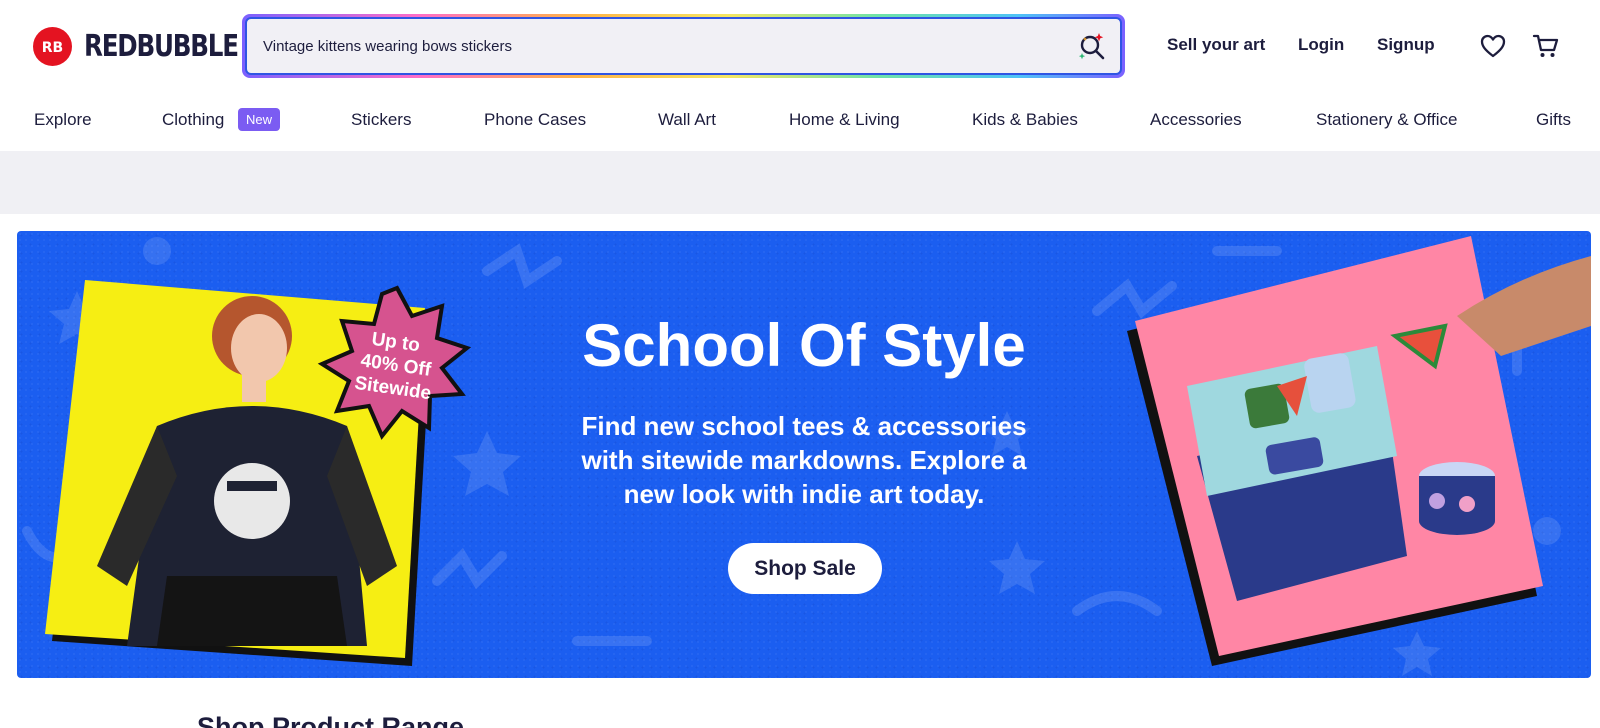 This screenshot has width=1600, height=728. What do you see at coordinates (800, 182) in the screenshot?
I see `promo-strip` at bounding box center [800, 182].